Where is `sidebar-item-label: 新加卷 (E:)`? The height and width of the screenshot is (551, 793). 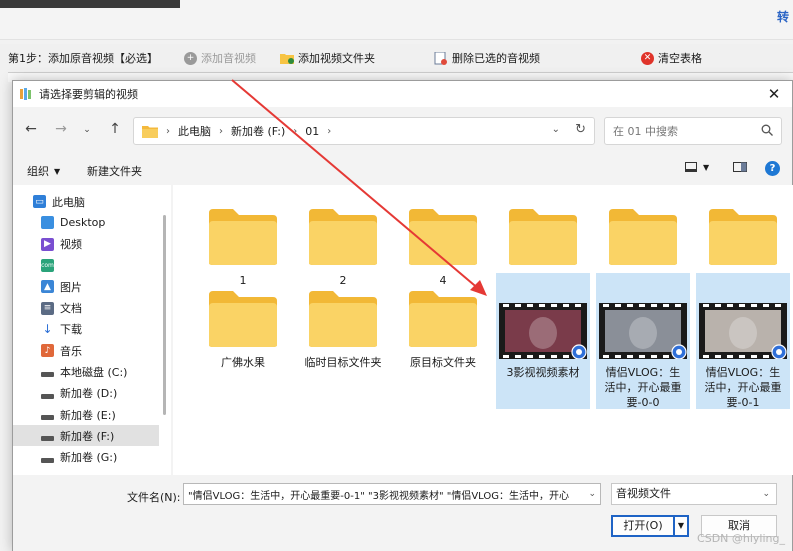 sidebar-item-label: 新加卷 (E:) is located at coordinates (88, 415).